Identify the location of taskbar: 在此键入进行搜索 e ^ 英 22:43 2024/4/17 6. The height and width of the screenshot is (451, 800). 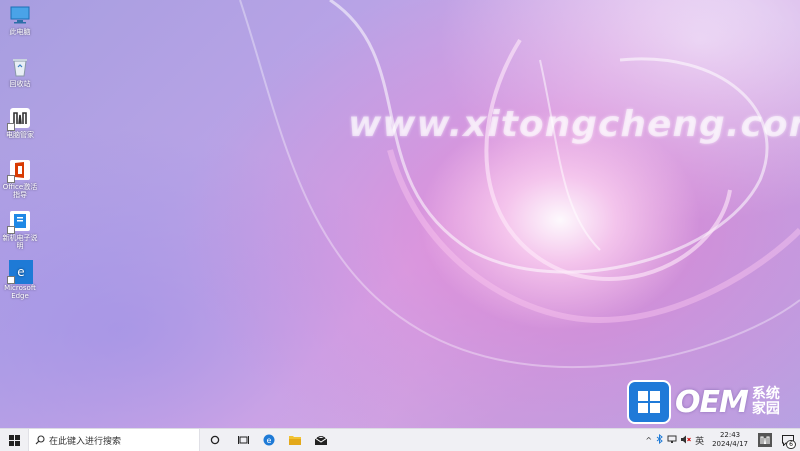
(400, 439).